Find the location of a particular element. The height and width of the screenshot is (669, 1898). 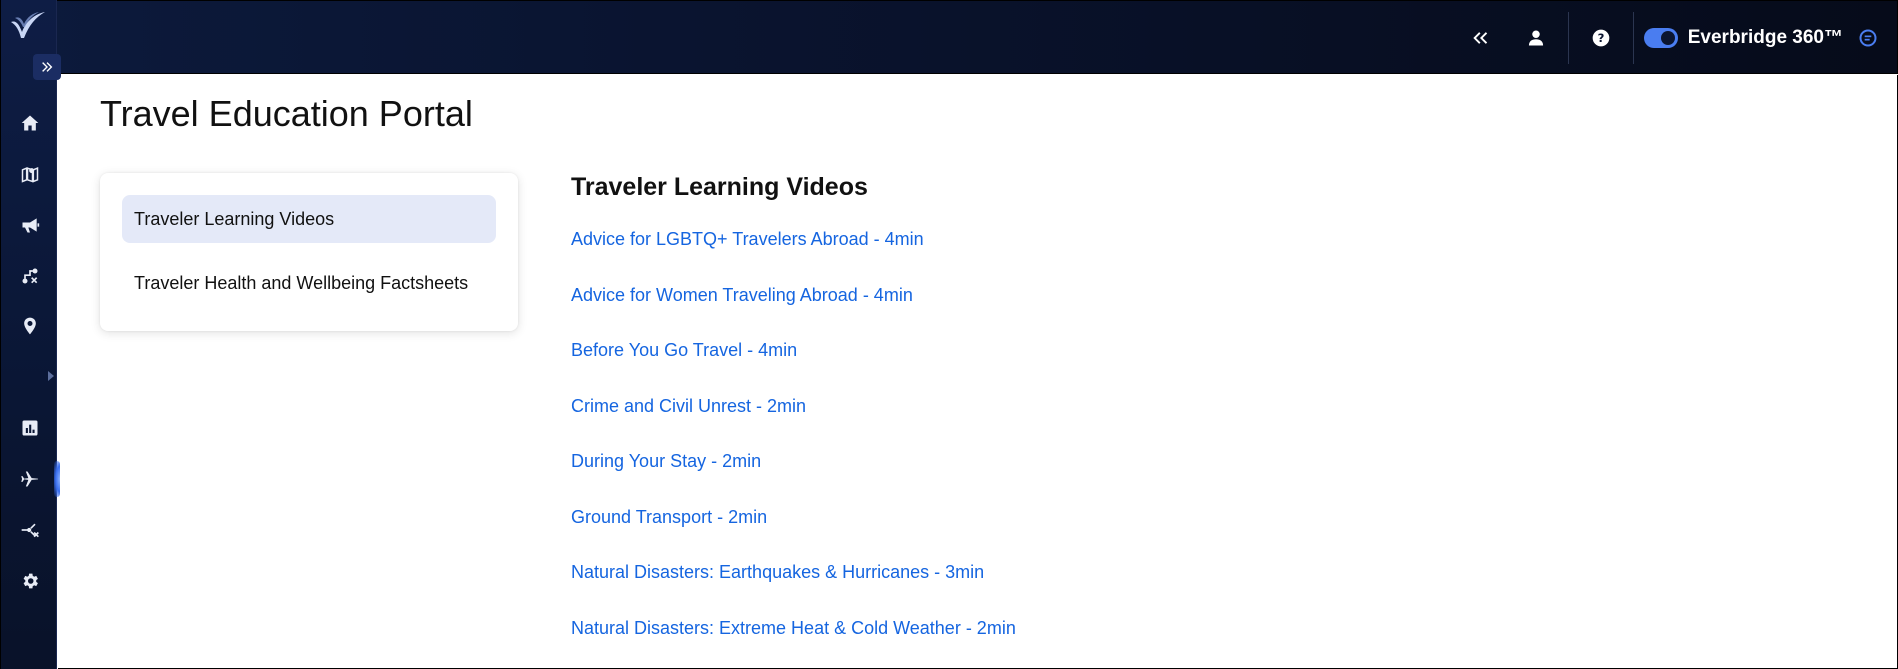

gear-icon is located at coordinates (30, 581).